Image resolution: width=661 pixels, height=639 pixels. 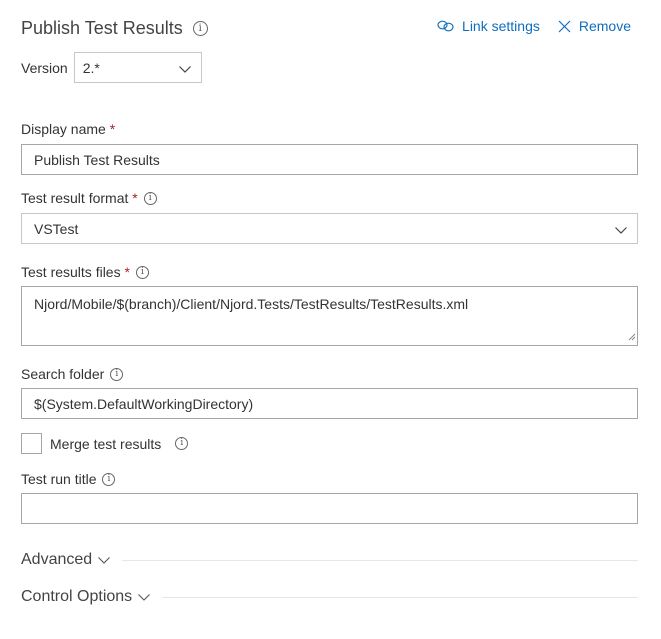 I want to click on advanced-section-toggle: Advanced, so click(x=329, y=560).